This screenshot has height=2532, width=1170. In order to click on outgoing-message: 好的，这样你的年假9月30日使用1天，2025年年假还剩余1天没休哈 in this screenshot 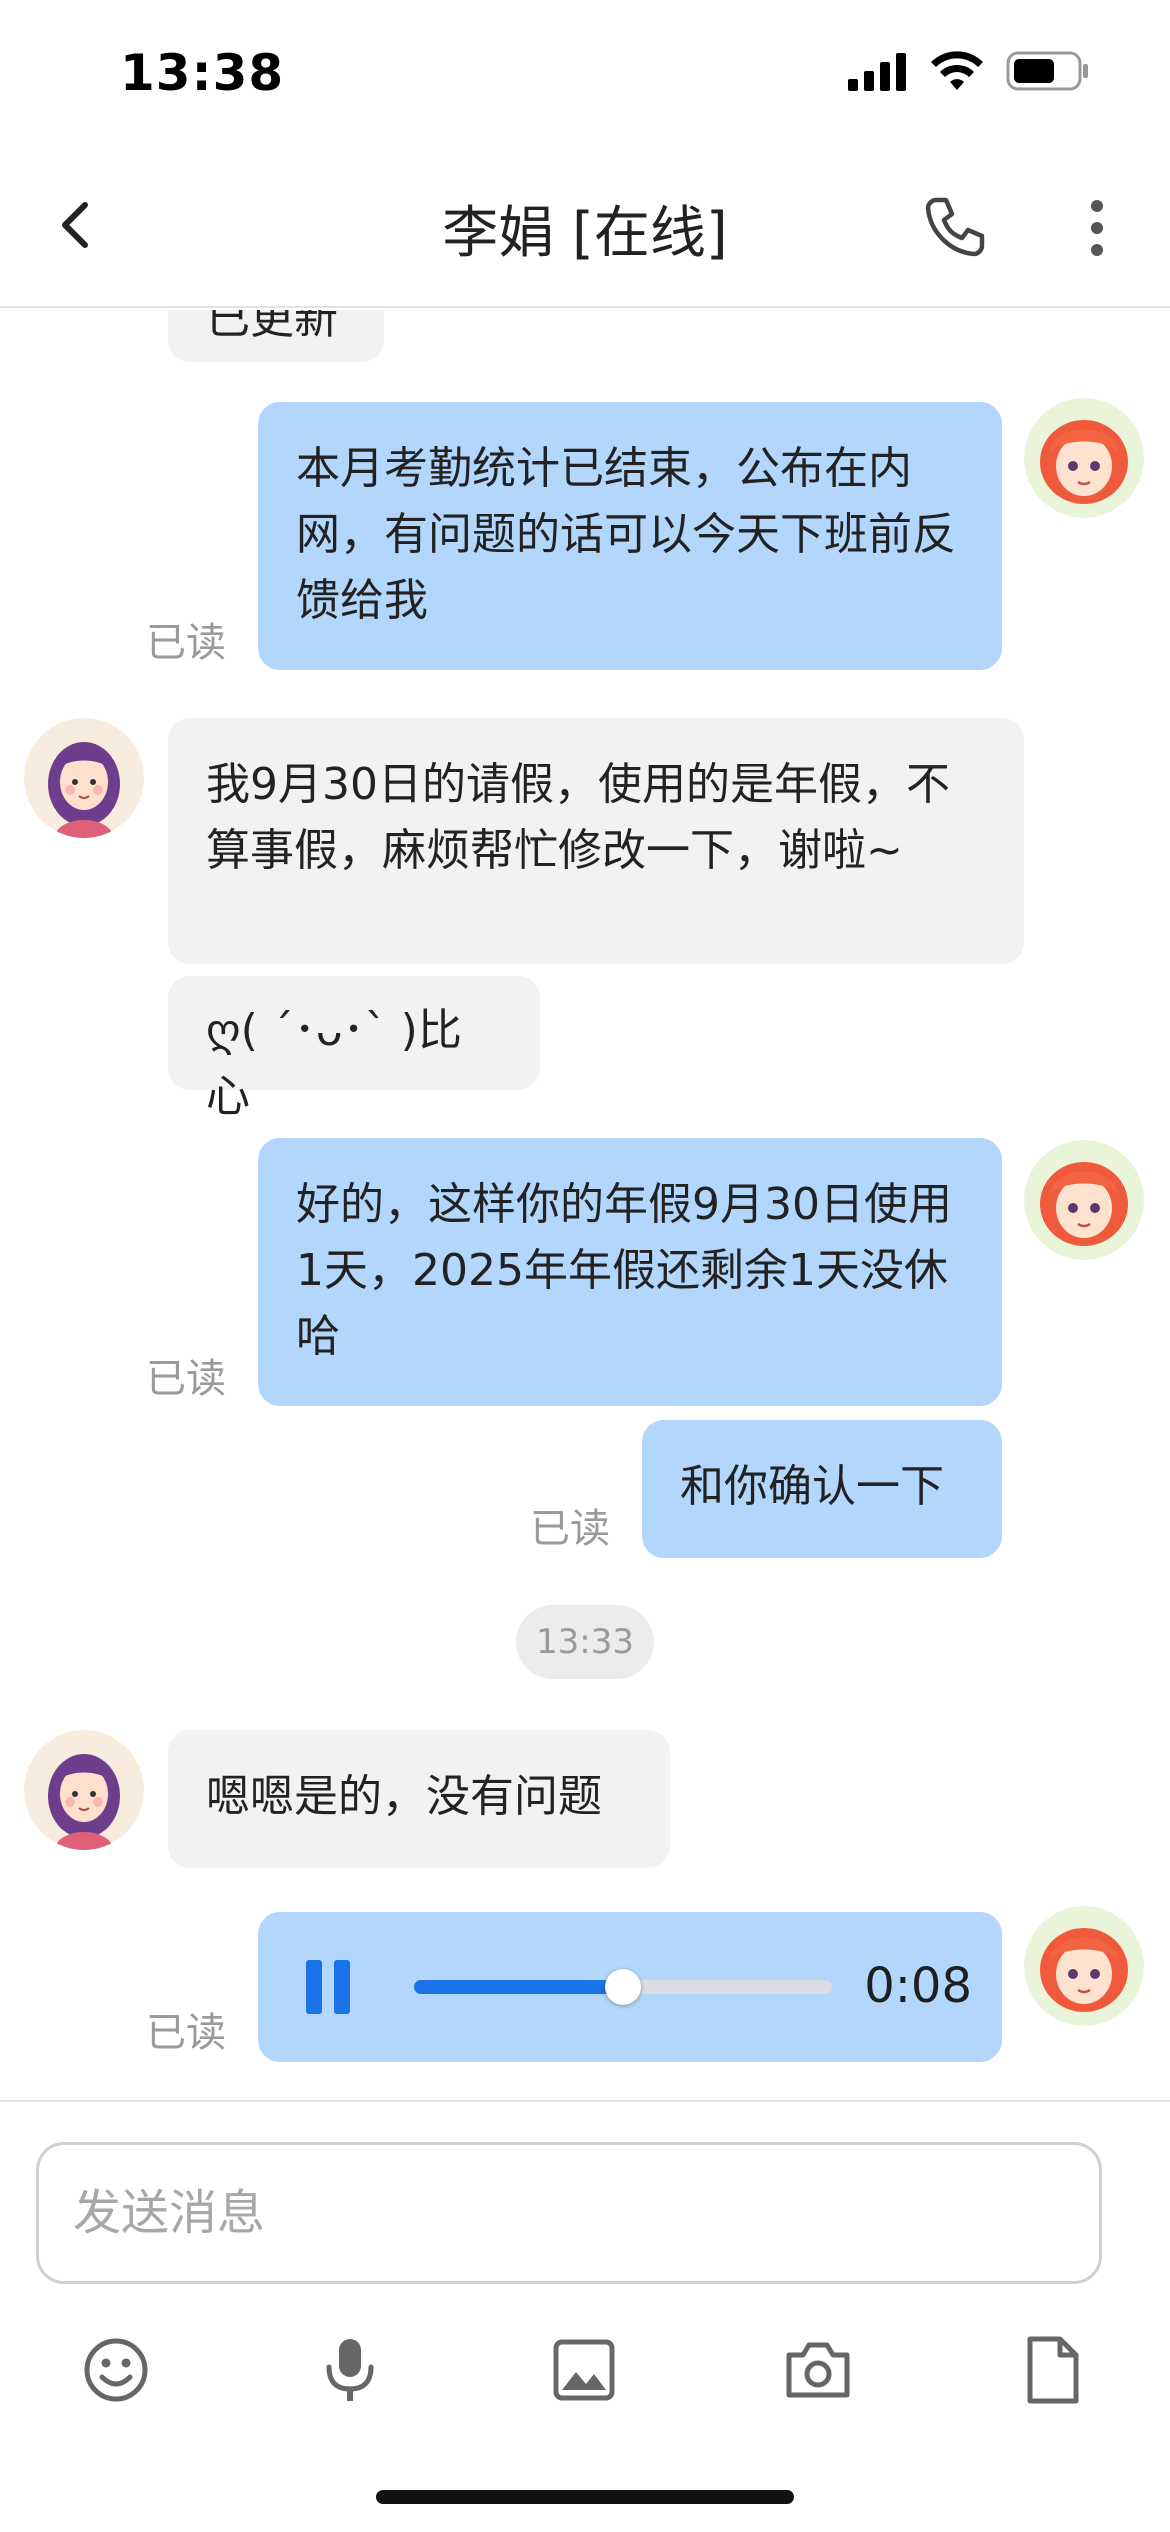, I will do `click(630, 1272)`.